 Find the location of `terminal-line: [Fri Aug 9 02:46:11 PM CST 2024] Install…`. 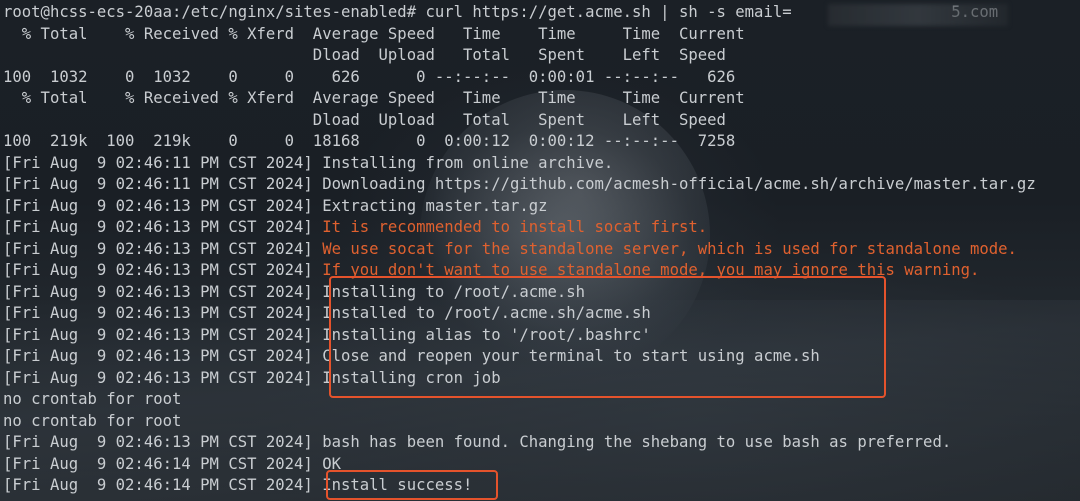

terminal-line: [Fri Aug 9 02:46:11 PM CST 2024] Install… is located at coordinates (519, 164).